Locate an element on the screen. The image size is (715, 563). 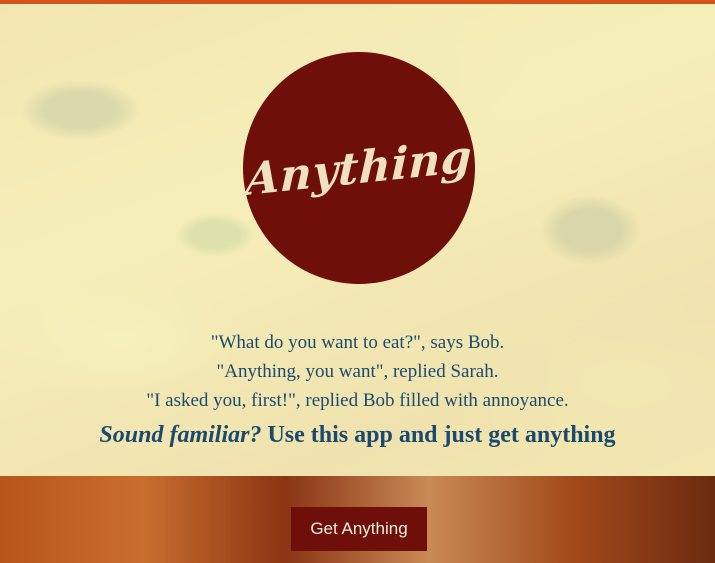
top-accent-bar is located at coordinates (357, 2).